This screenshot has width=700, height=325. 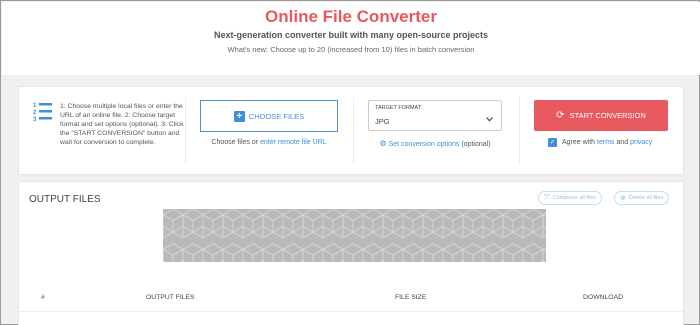 I want to click on choose-files-button: + CHOOSE FILES, so click(x=269, y=116).